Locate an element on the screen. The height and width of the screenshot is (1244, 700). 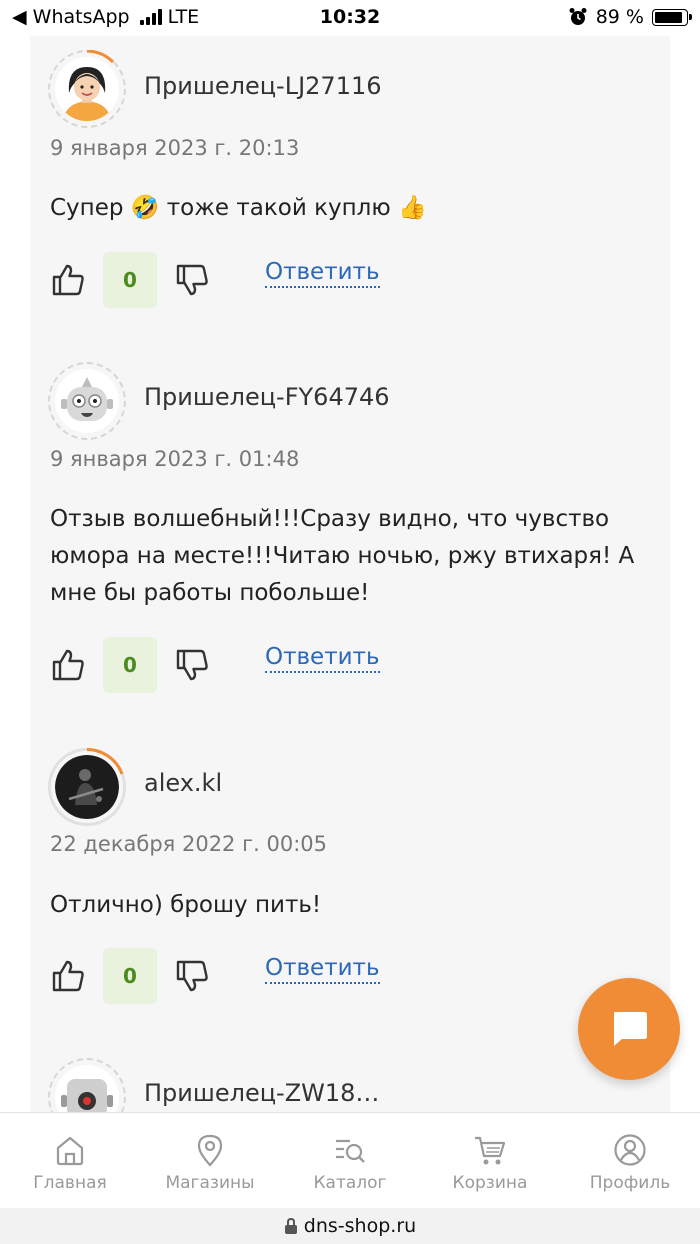
nav-item-home: Главная is located at coordinates (70, 1160).